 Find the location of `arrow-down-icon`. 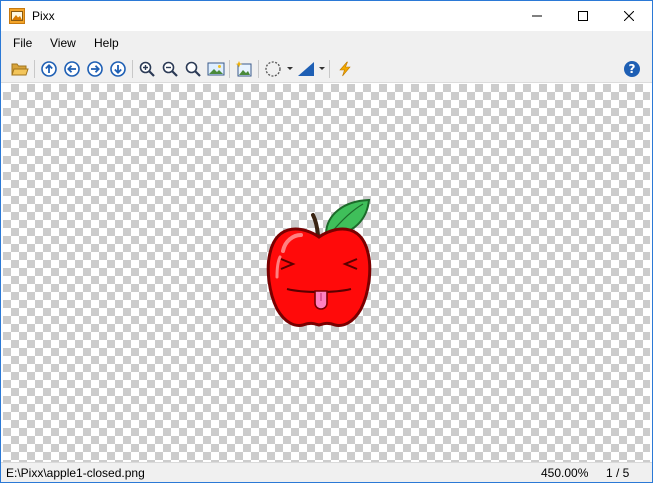

arrow-down-icon is located at coordinates (118, 69).